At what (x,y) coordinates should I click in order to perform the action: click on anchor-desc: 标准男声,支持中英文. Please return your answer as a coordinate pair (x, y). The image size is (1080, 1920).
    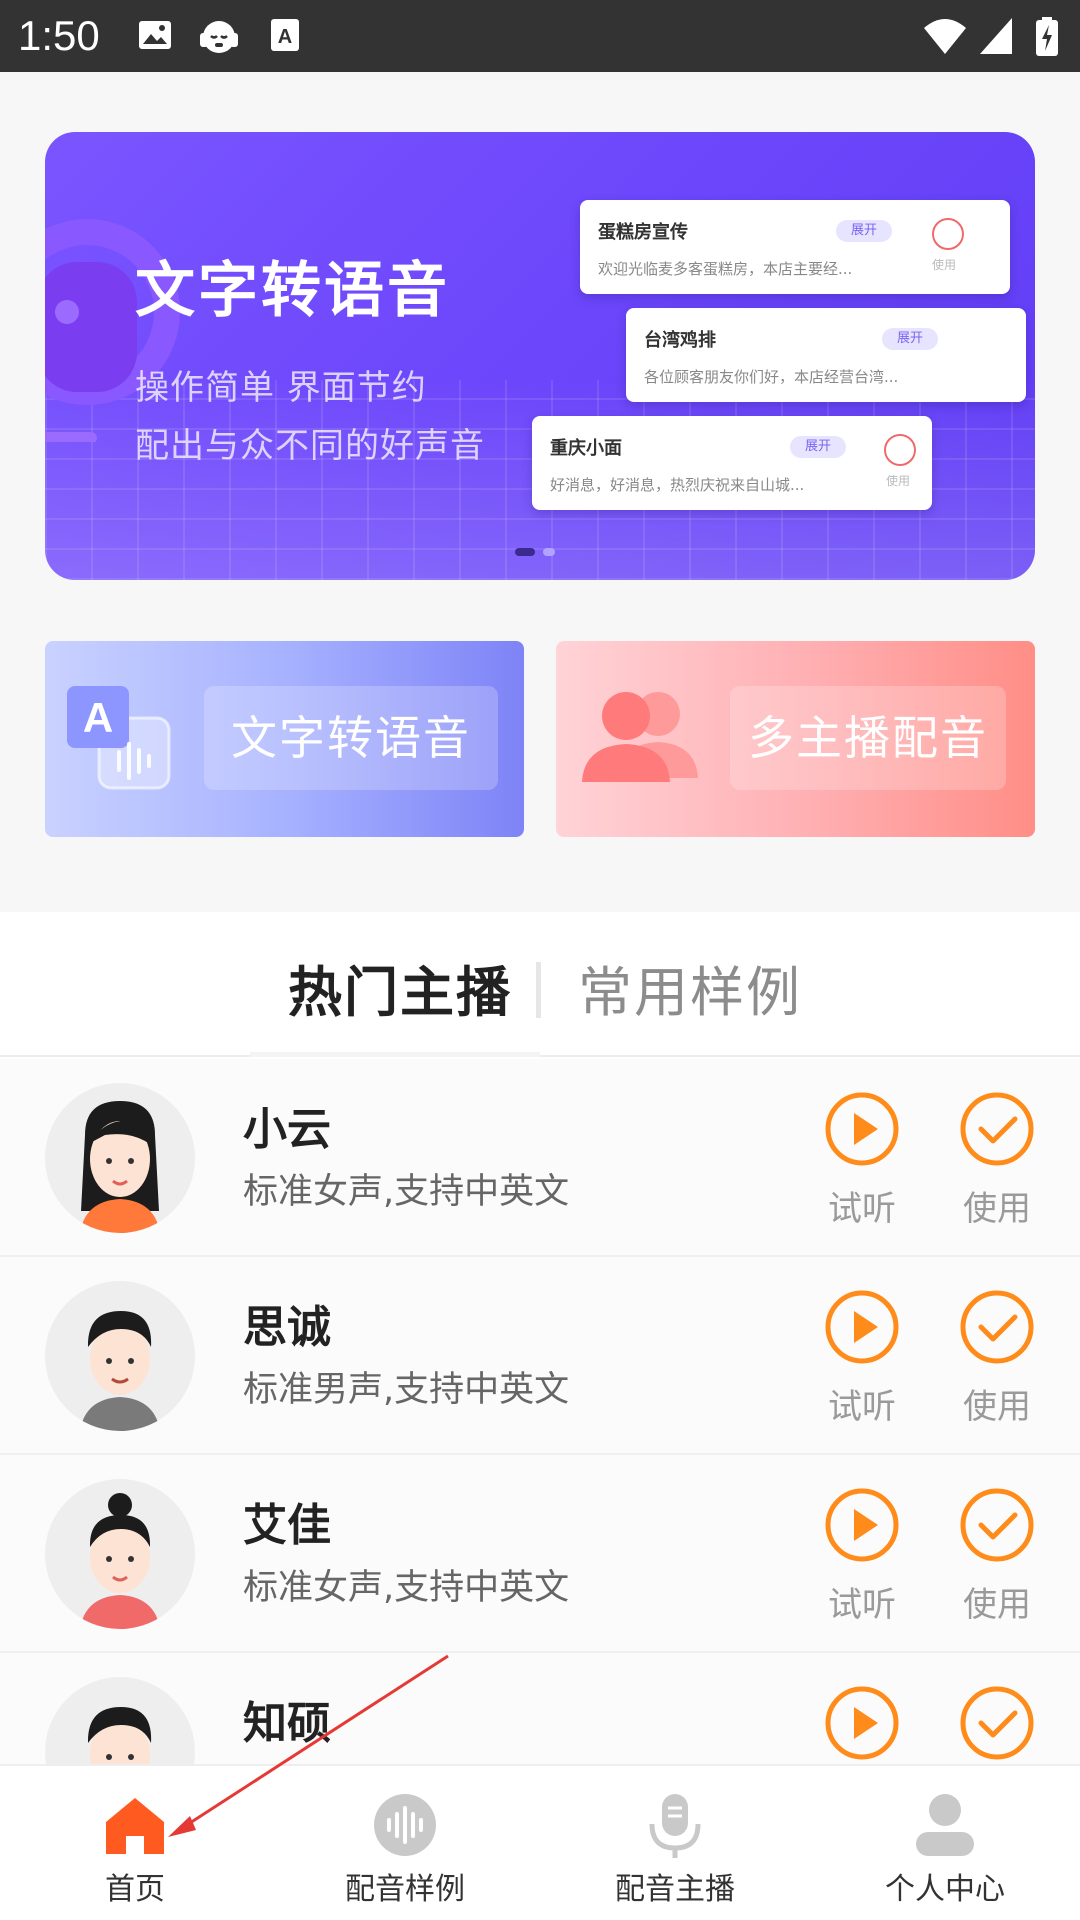
    Looking at the image, I should click on (406, 1390).